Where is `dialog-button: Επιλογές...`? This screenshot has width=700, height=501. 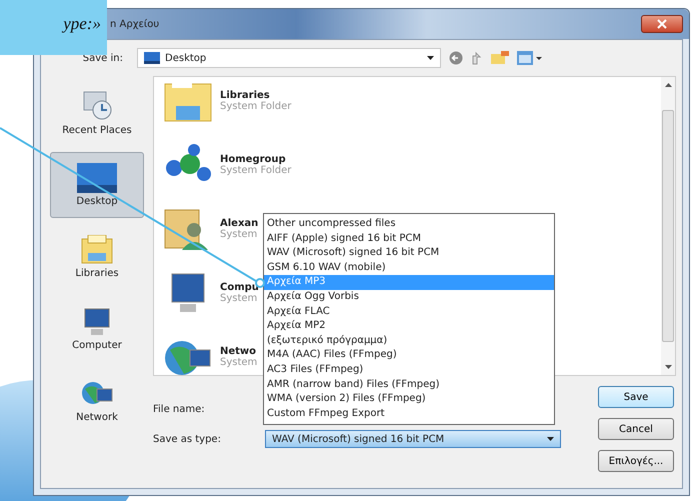 dialog-button: Επιλογές... is located at coordinates (636, 461).